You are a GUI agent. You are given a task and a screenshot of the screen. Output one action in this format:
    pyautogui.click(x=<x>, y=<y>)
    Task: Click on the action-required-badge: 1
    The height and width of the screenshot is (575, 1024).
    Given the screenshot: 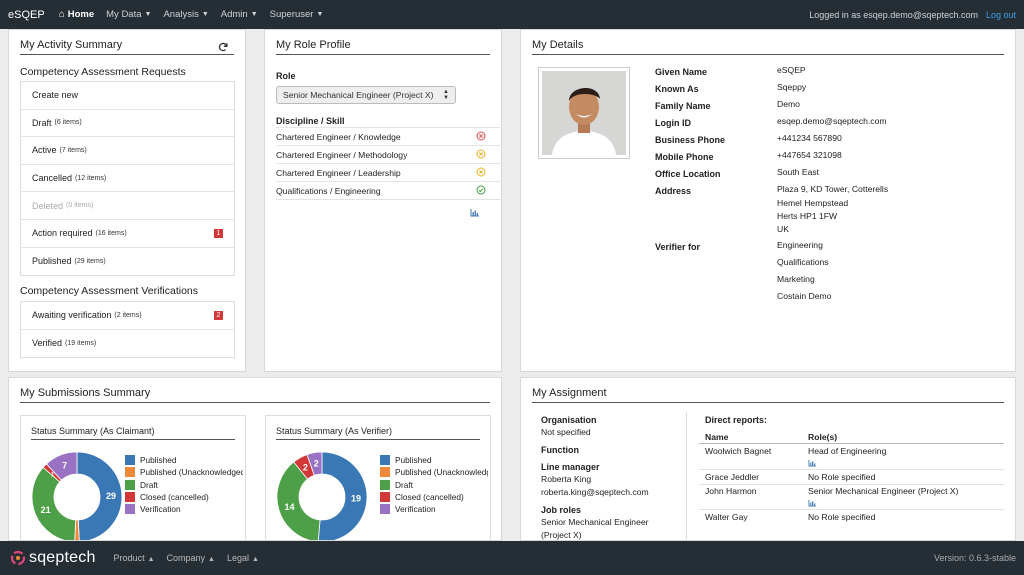 What is the action you would take?
    pyautogui.click(x=218, y=233)
    